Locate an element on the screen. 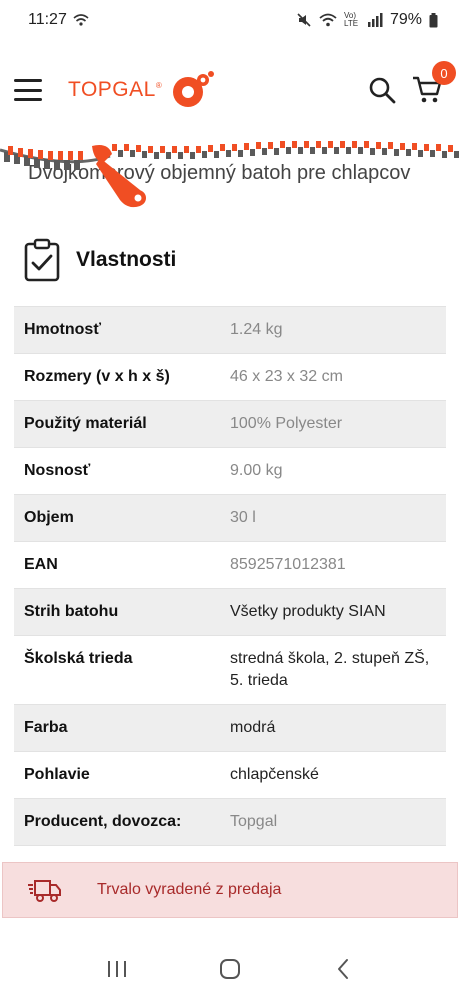 The image size is (460, 997). logo-text: TOPGAL® is located at coordinates (115, 89).